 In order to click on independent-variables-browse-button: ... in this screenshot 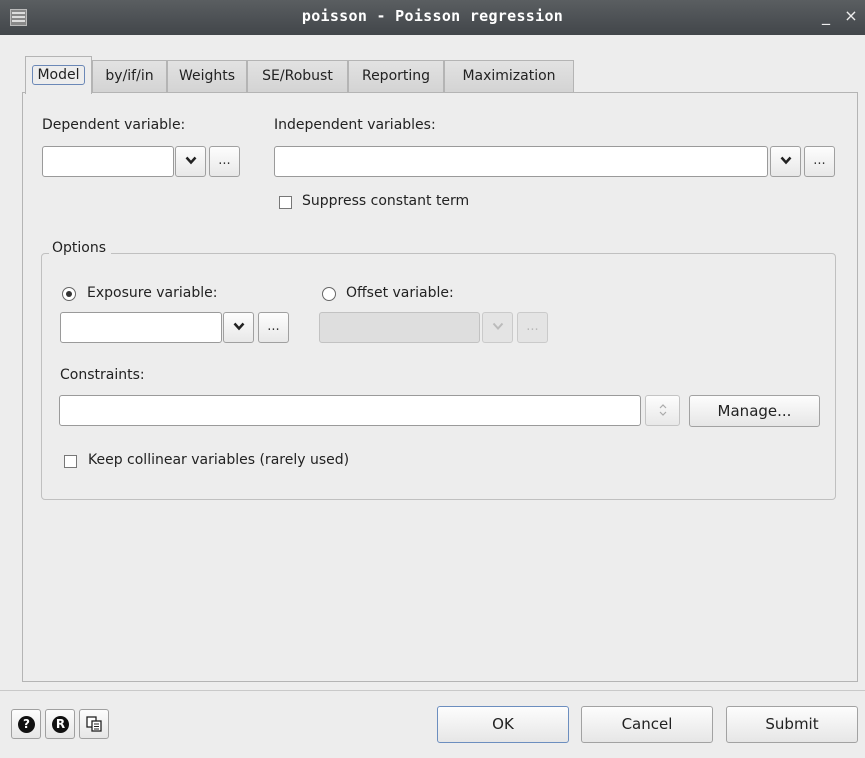, I will do `click(819, 161)`.